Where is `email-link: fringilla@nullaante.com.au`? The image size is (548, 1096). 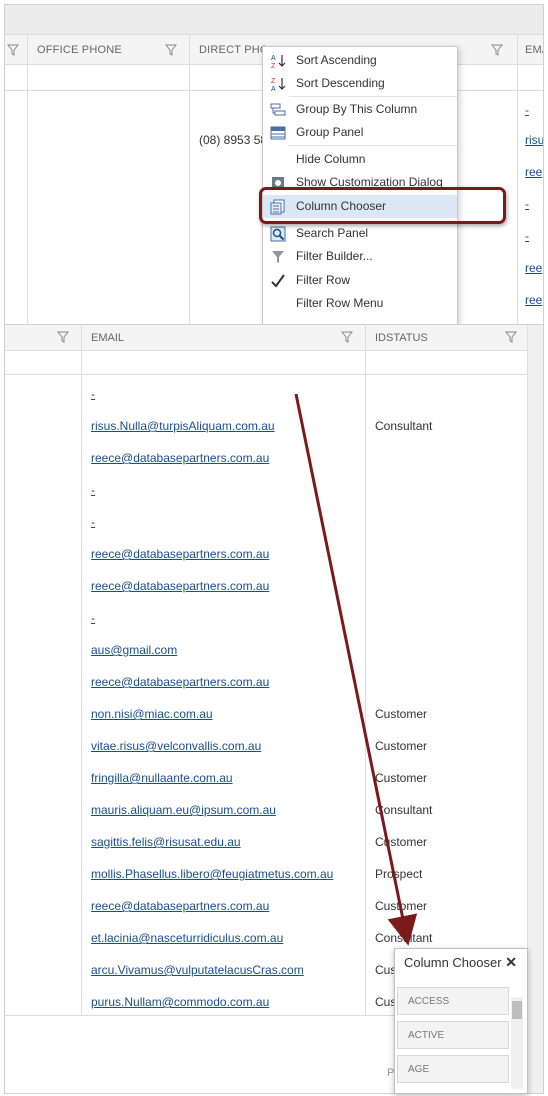 email-link: fringilla@nullaante.com.au is located at coordinates (162, 778).